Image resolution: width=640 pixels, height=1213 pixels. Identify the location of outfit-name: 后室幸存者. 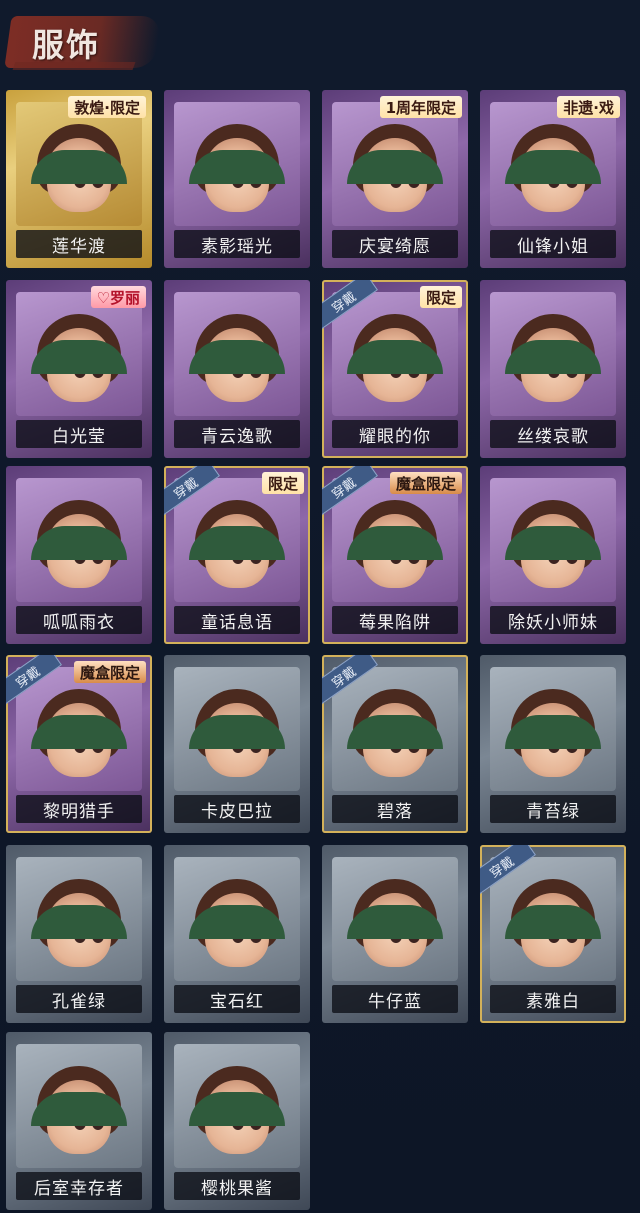
(79, 1188).